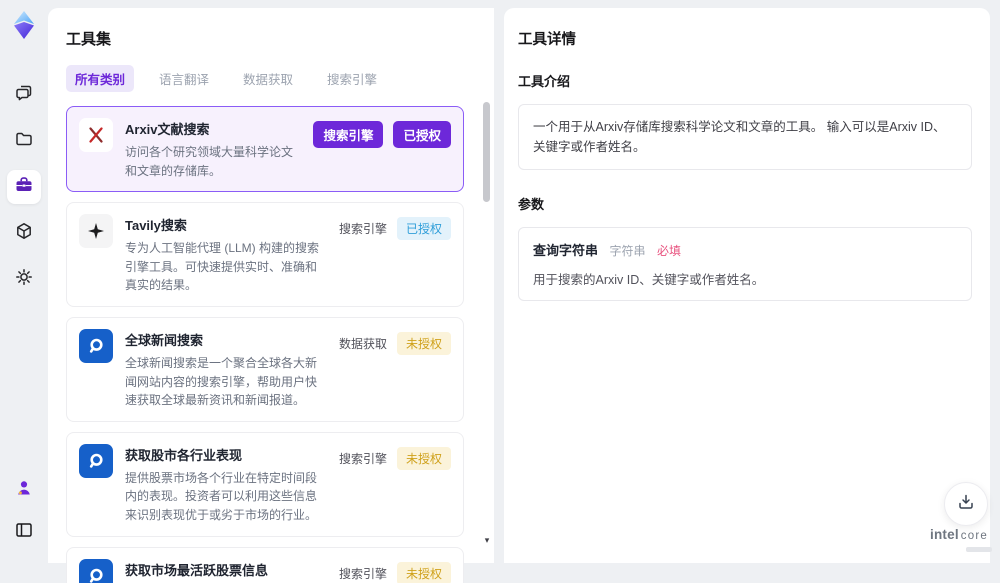 The width and height of the screenshot is (1000, 583). Describe the element at coordinates (209, 161) in the screenshot. I see `tool-description: 访问各个研究领域大量科学论文和文章的存储库。` at that location.